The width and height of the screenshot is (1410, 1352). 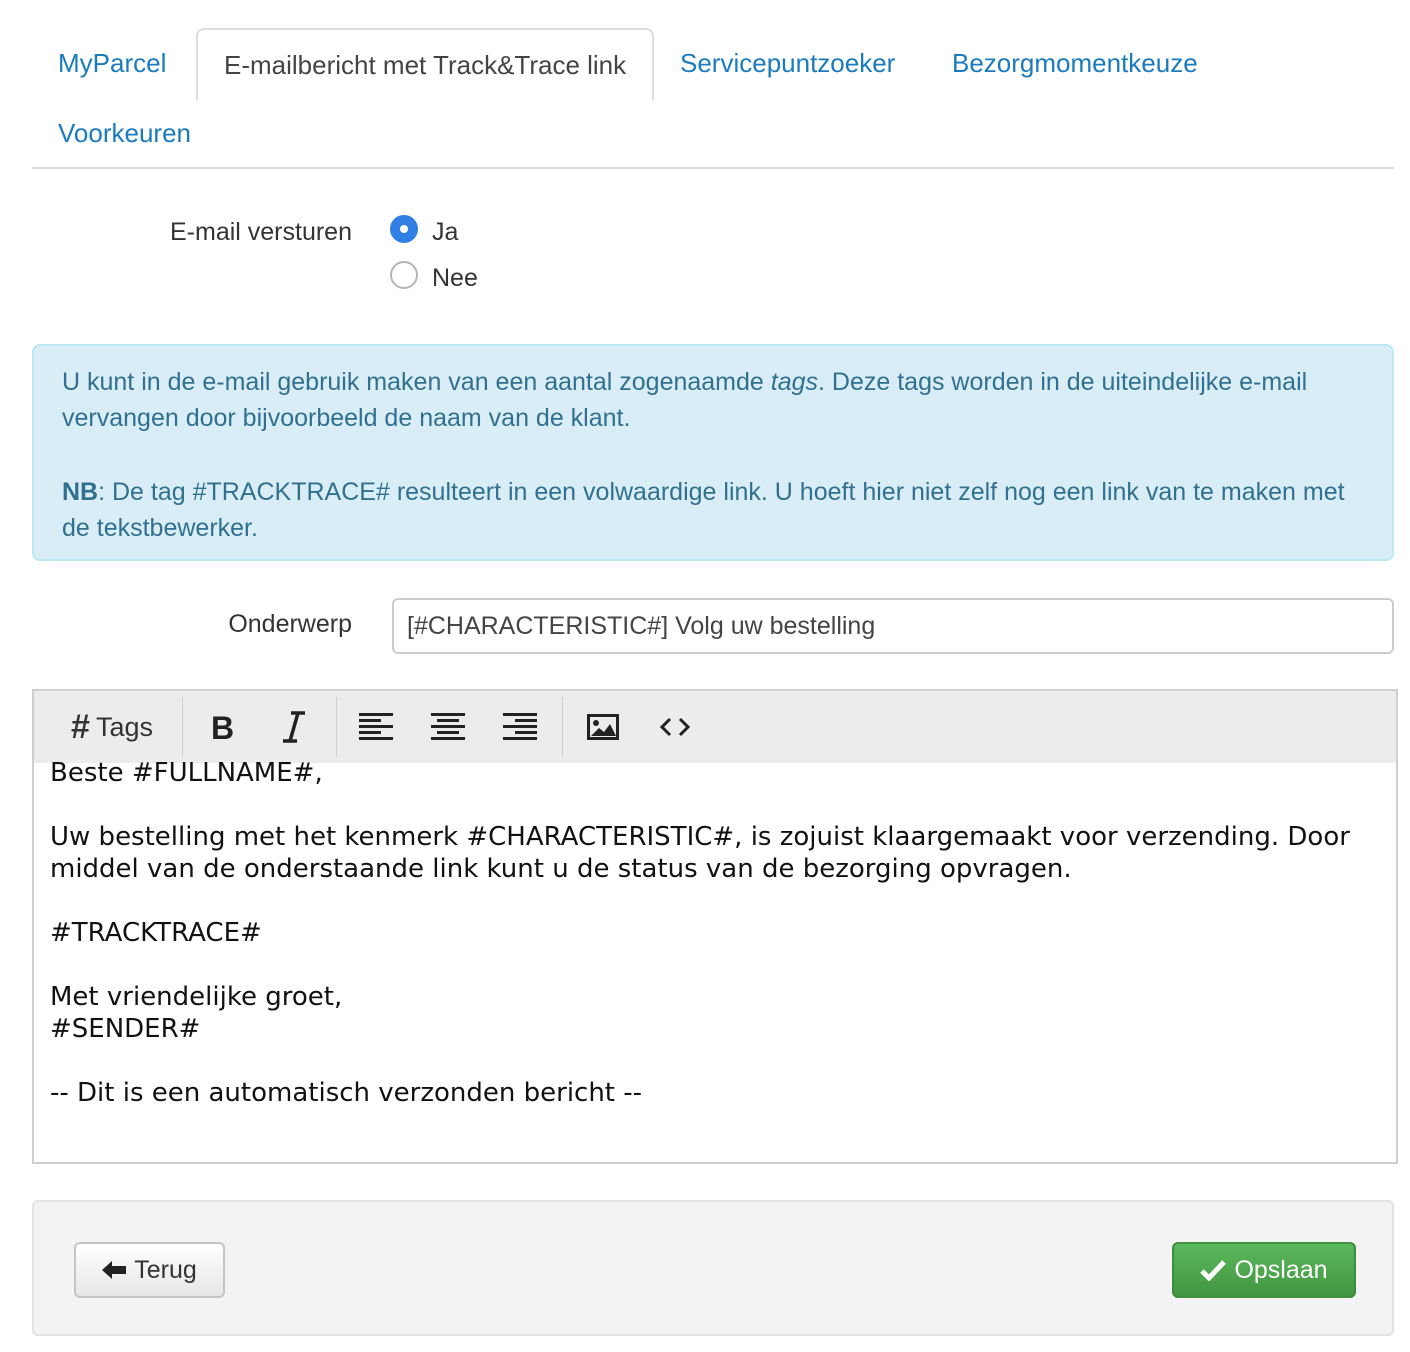 I want to click on align-right-icon, so click(x=520, y=726).